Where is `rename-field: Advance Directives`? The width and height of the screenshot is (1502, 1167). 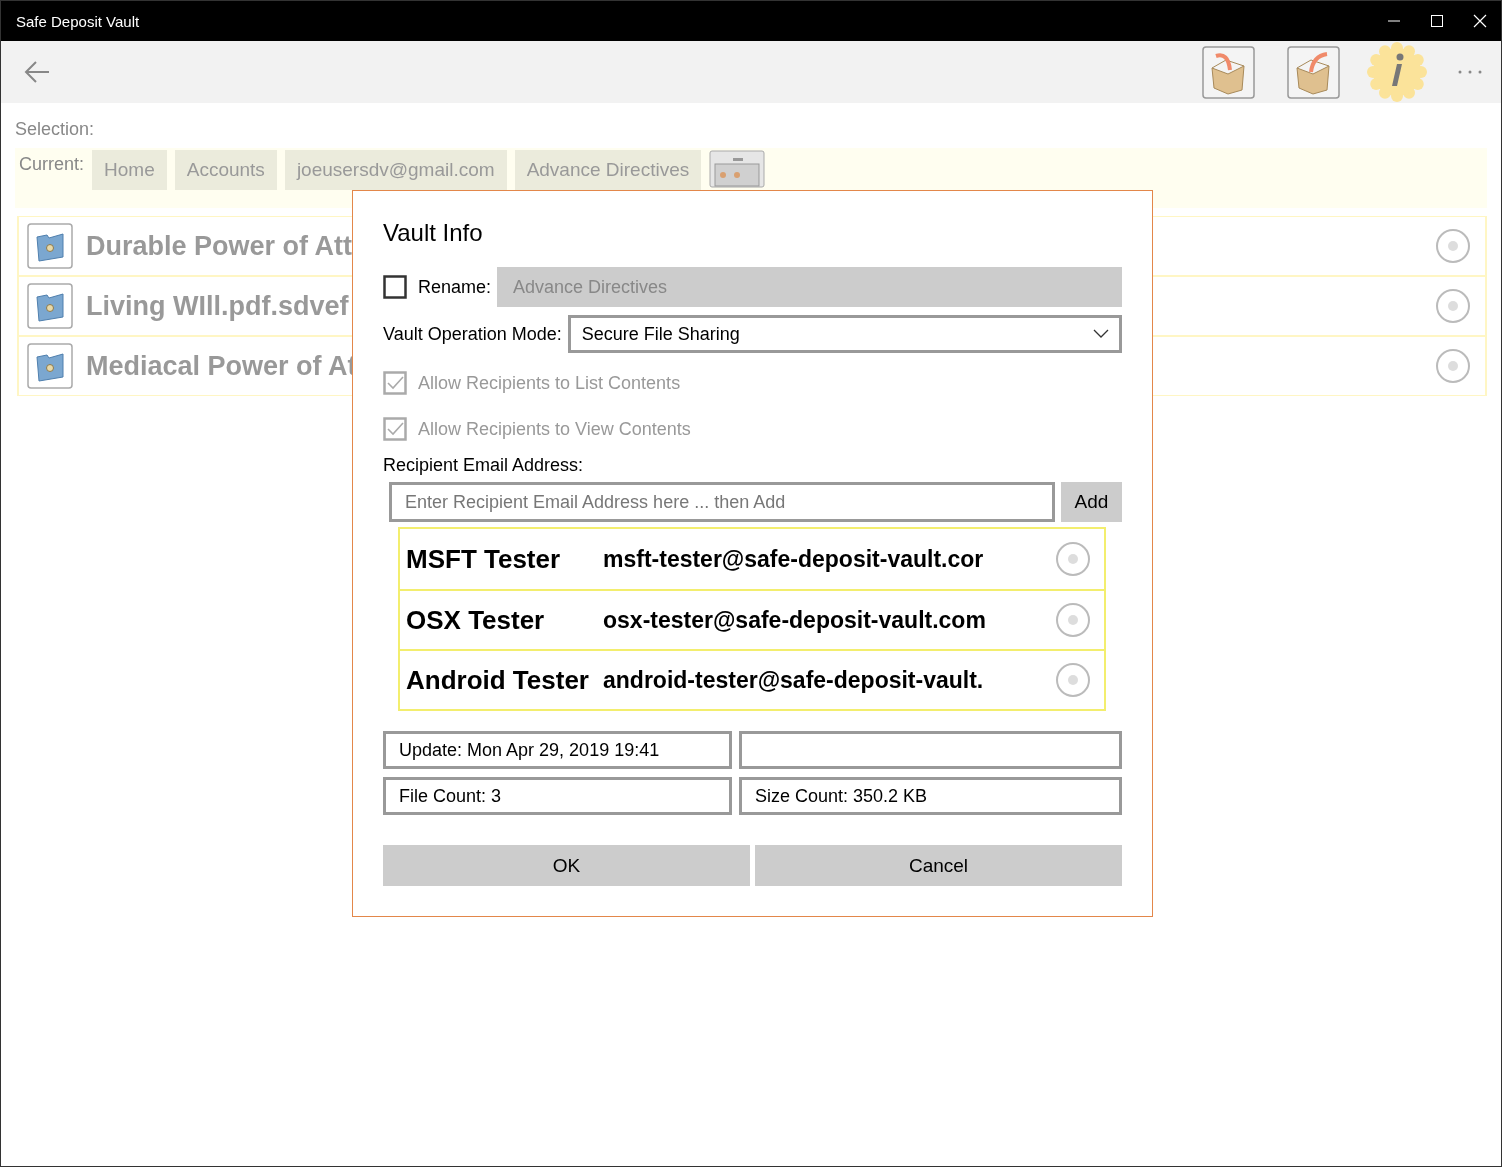 rename-field: Advance Directives is located at coordinates (809, 287).